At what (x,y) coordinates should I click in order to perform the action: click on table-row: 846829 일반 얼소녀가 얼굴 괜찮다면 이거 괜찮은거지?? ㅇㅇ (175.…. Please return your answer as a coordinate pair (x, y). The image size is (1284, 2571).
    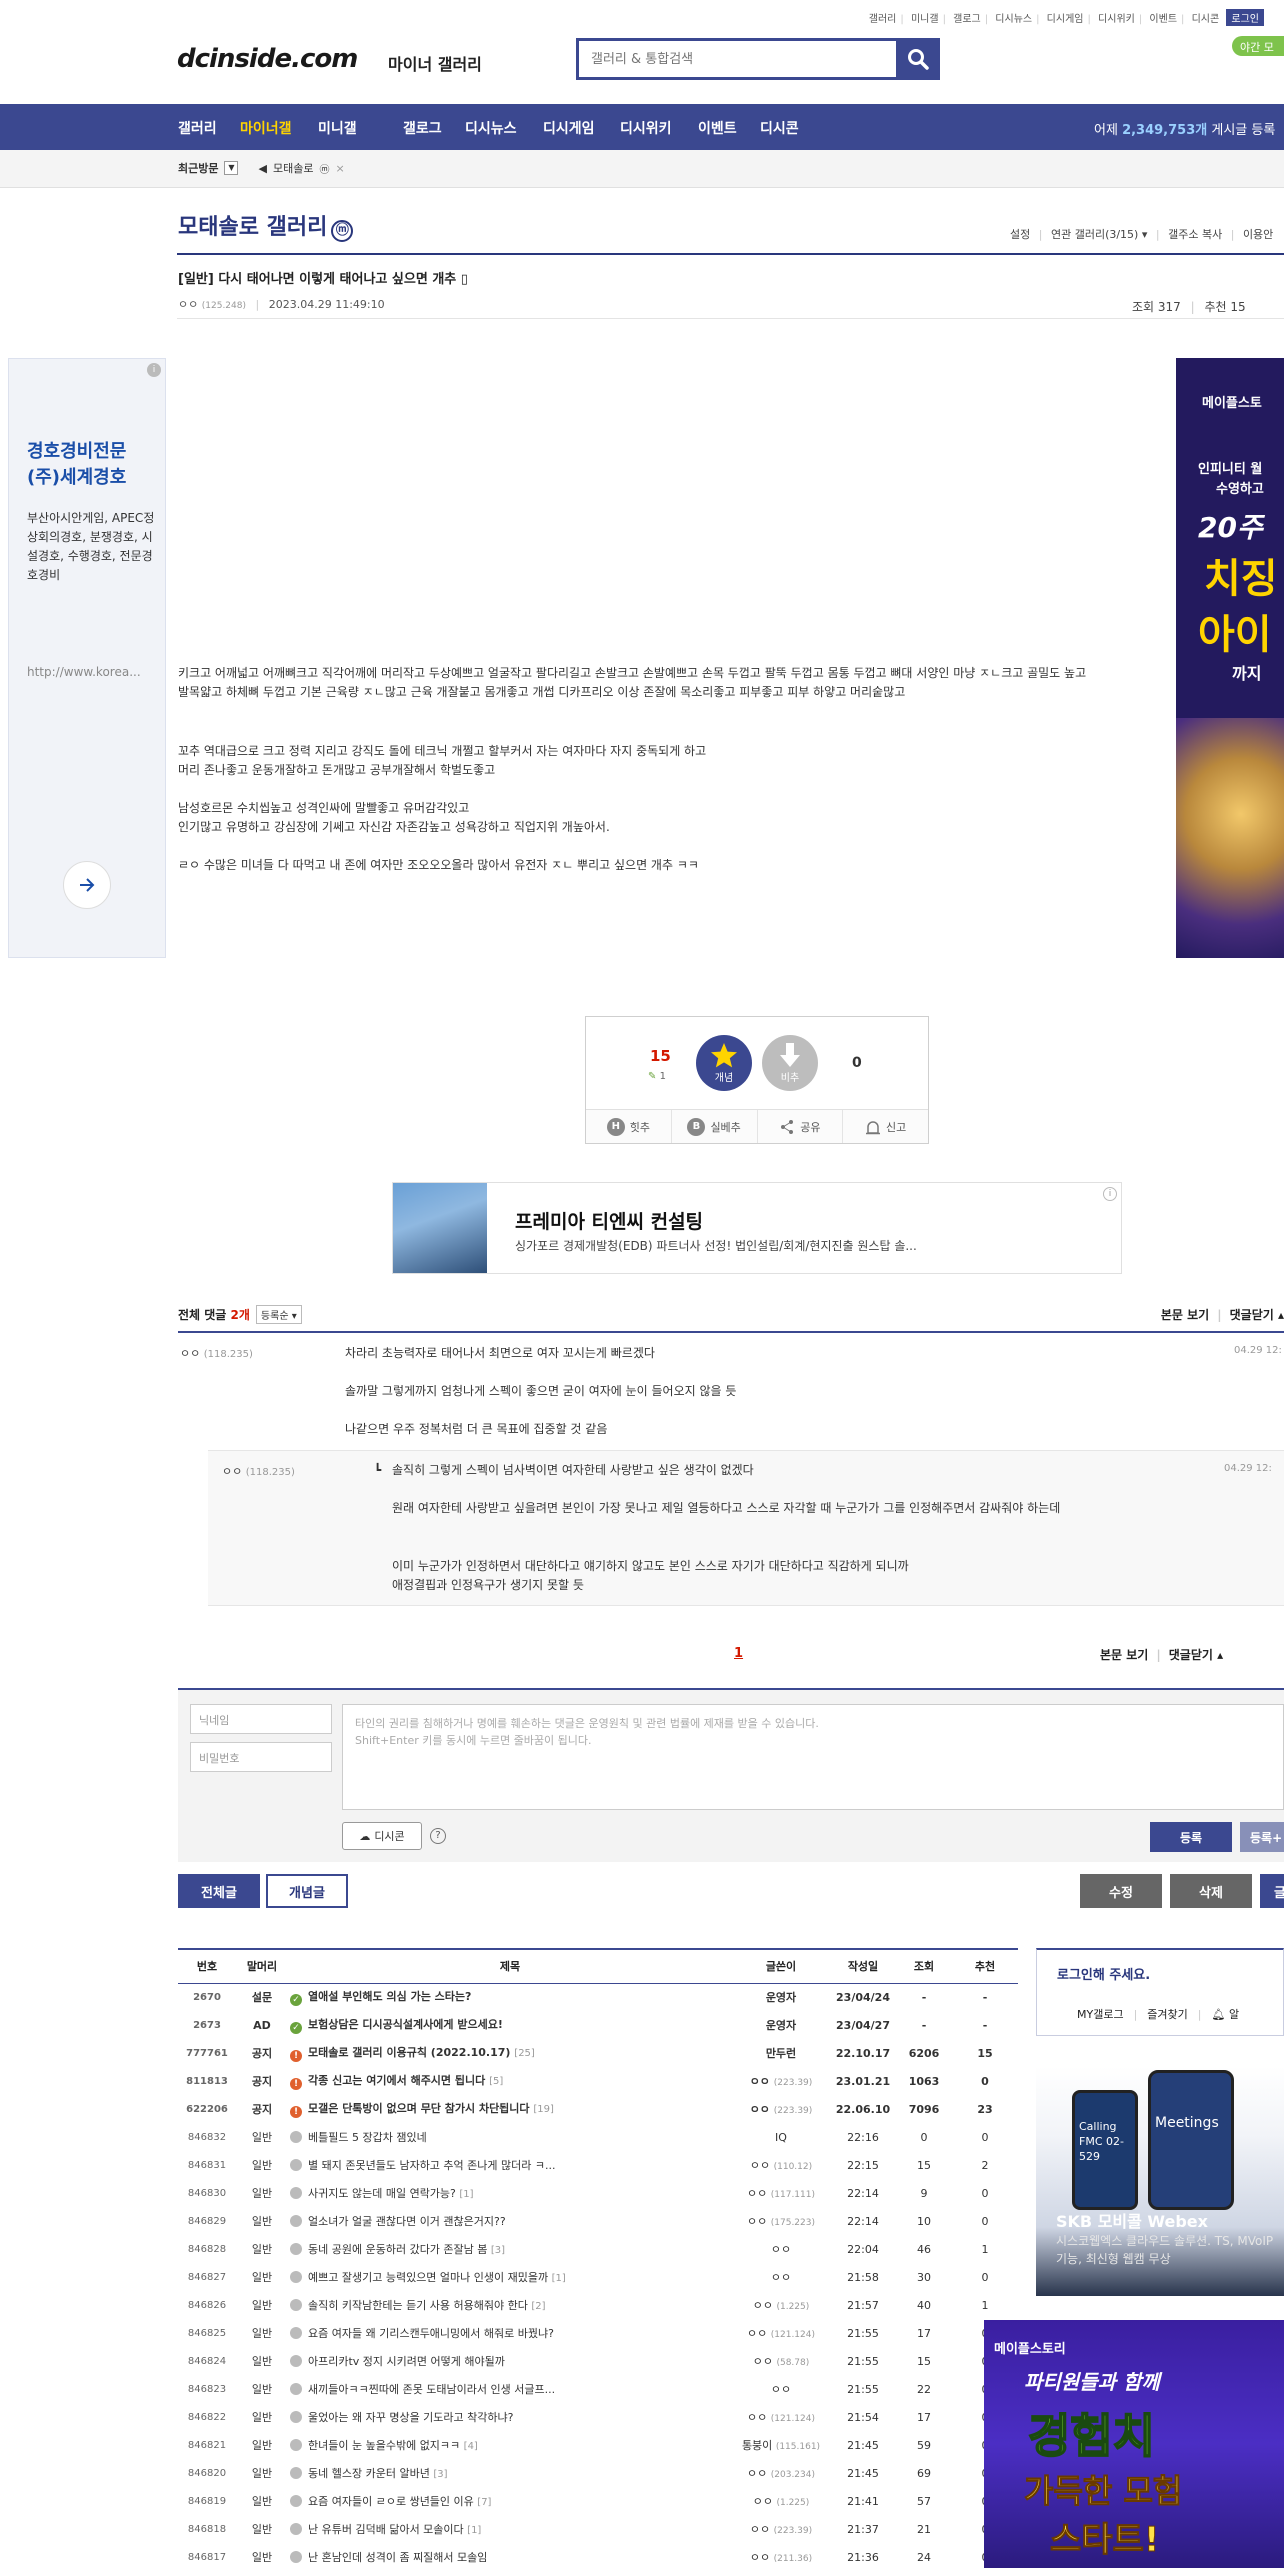
    Looking at the image, I should click on (598, 2221).